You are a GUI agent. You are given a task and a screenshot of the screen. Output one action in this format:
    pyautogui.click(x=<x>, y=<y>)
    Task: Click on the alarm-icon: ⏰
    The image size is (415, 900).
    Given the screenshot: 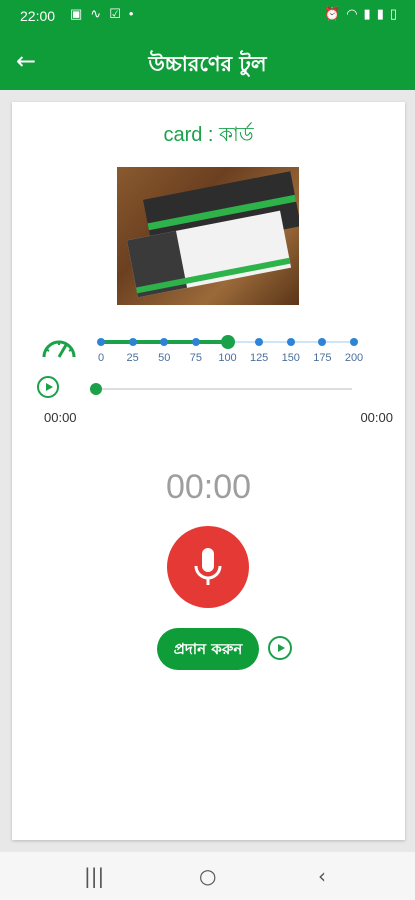 What is the action you would take?
    pyautogui.click(x=332, y=13)
    